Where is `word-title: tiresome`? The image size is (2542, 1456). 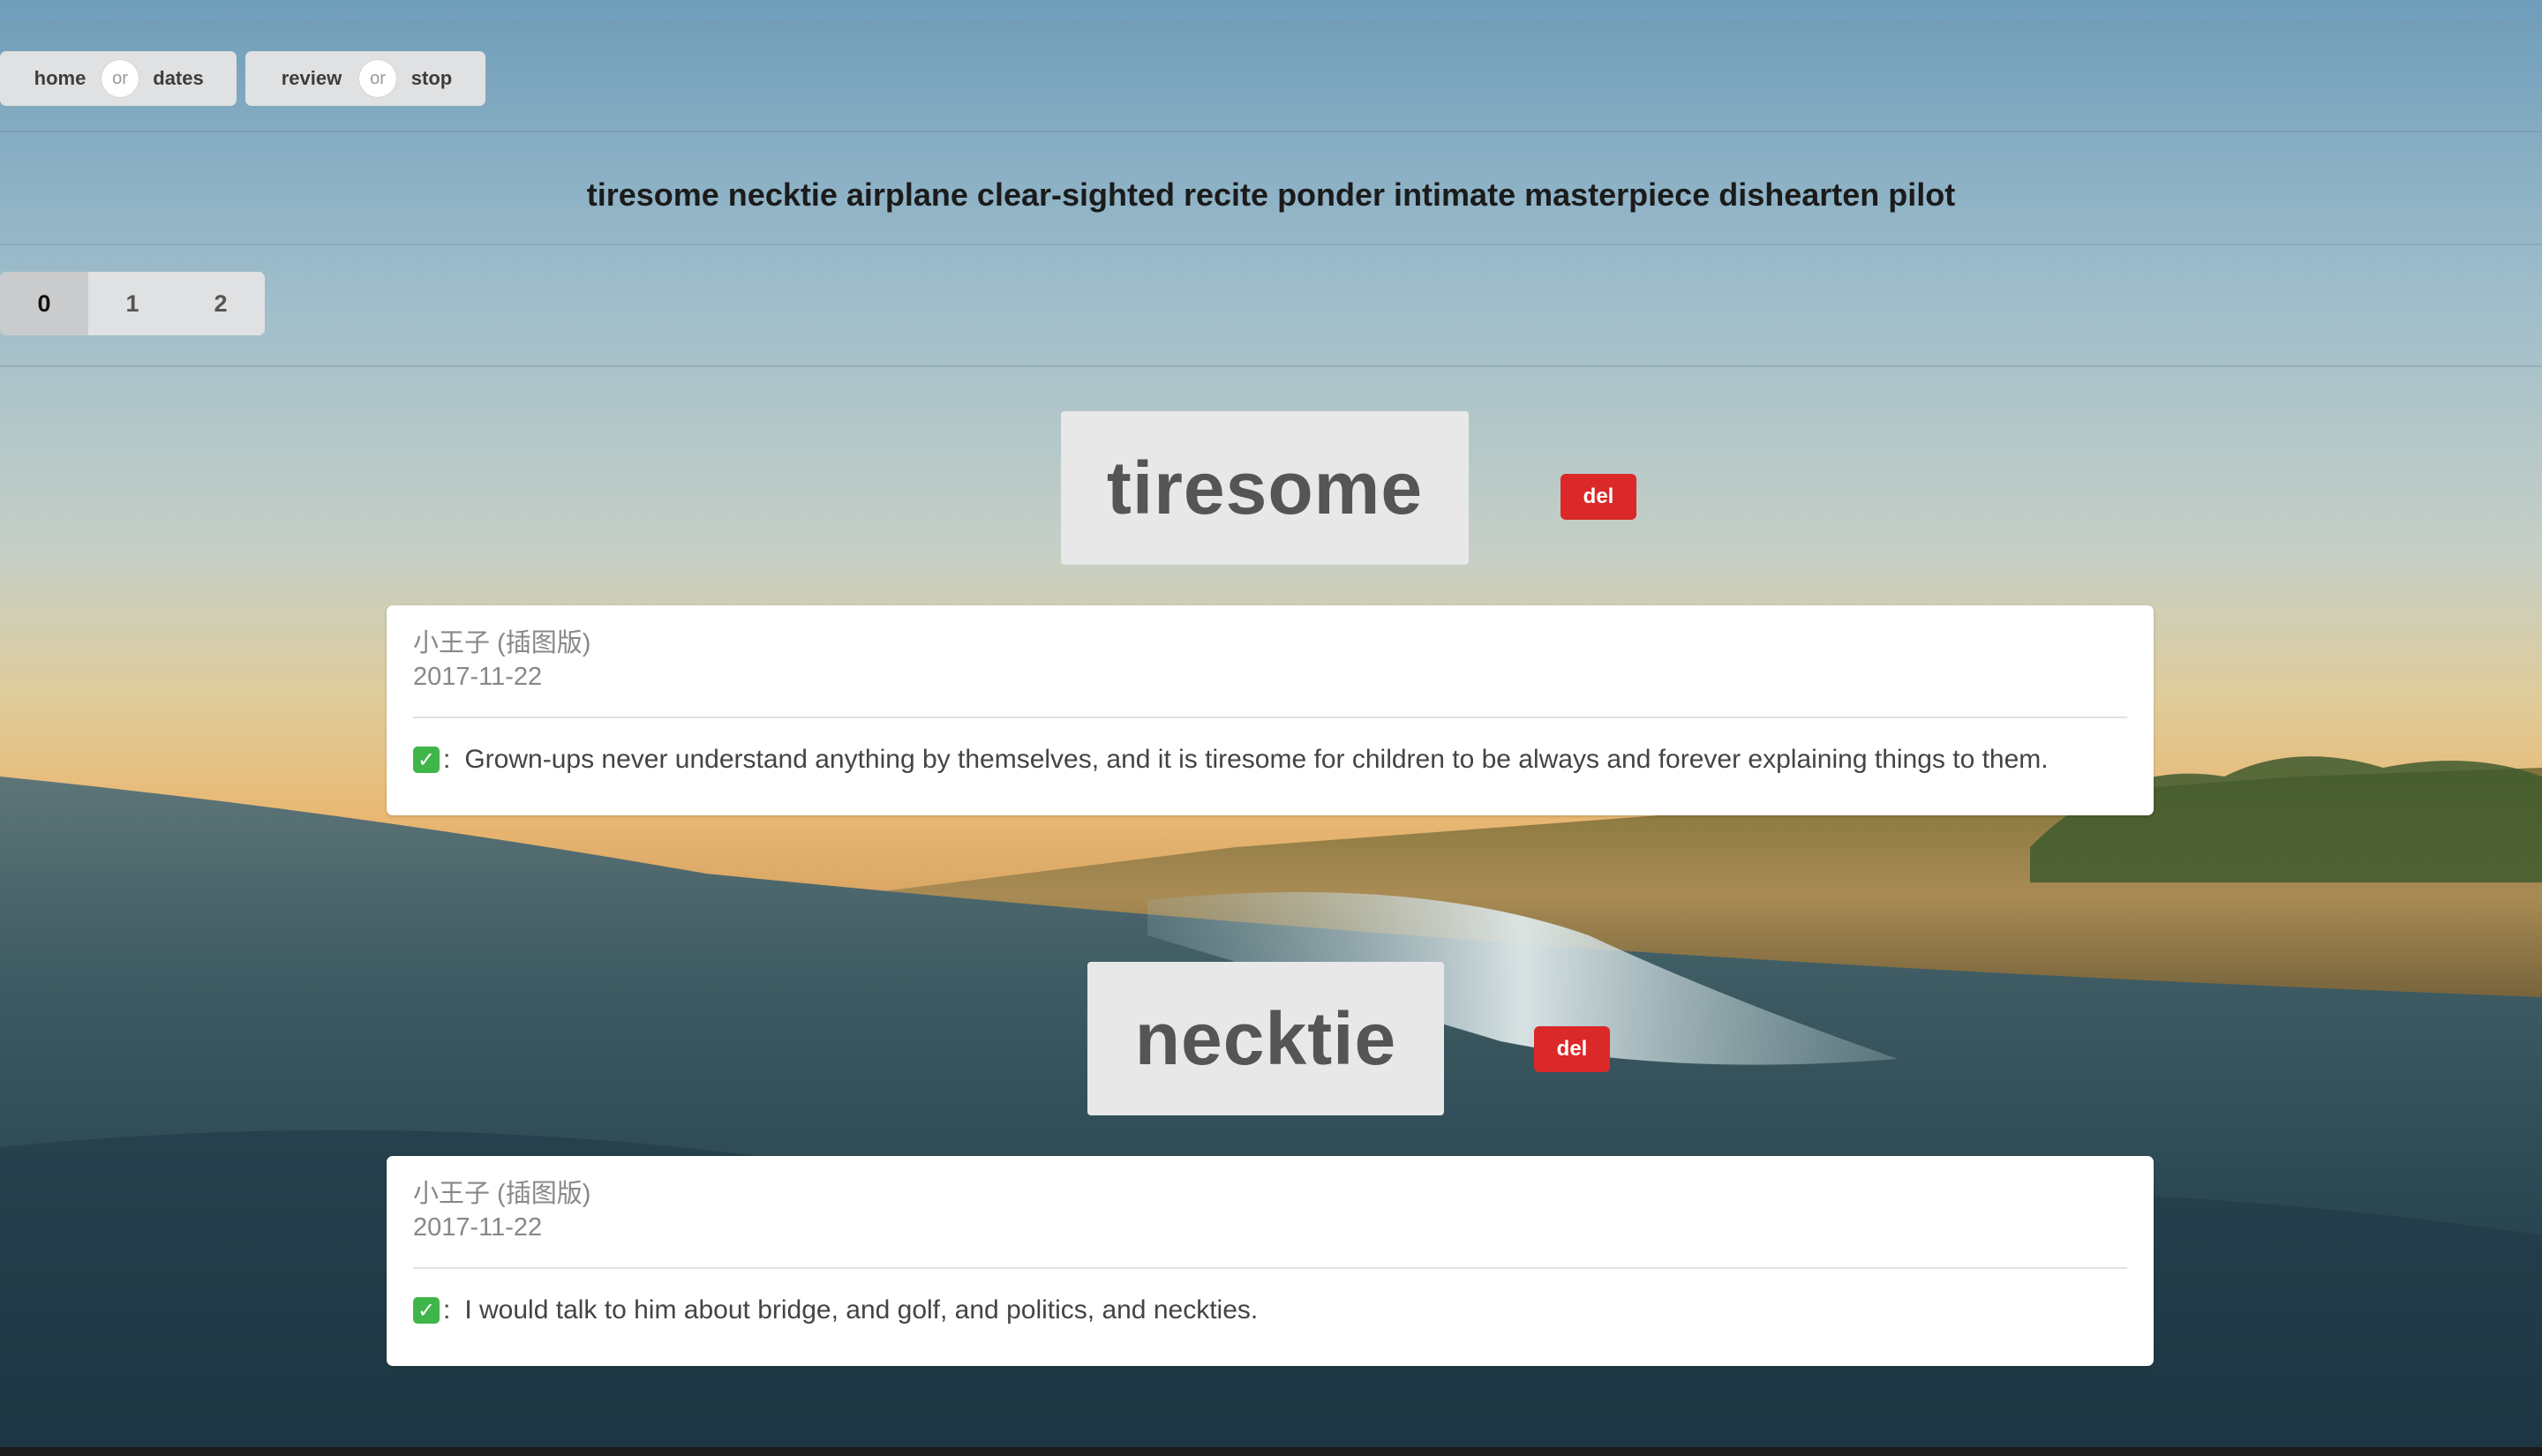 word-title: tiresome is located at coordinates (1265, 488).